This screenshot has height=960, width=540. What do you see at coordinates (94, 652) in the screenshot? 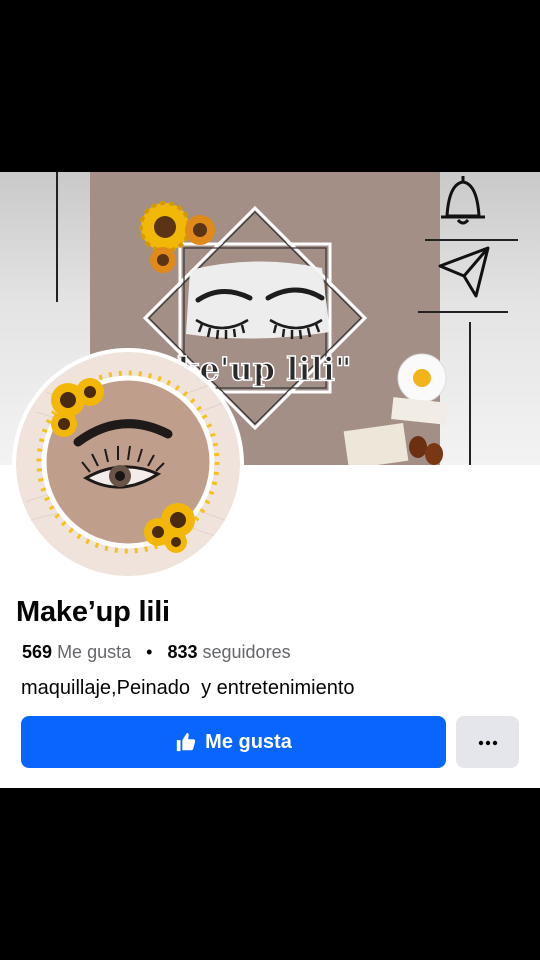
I see `likes-label: Me gusta` at bounding box center [94, 652].